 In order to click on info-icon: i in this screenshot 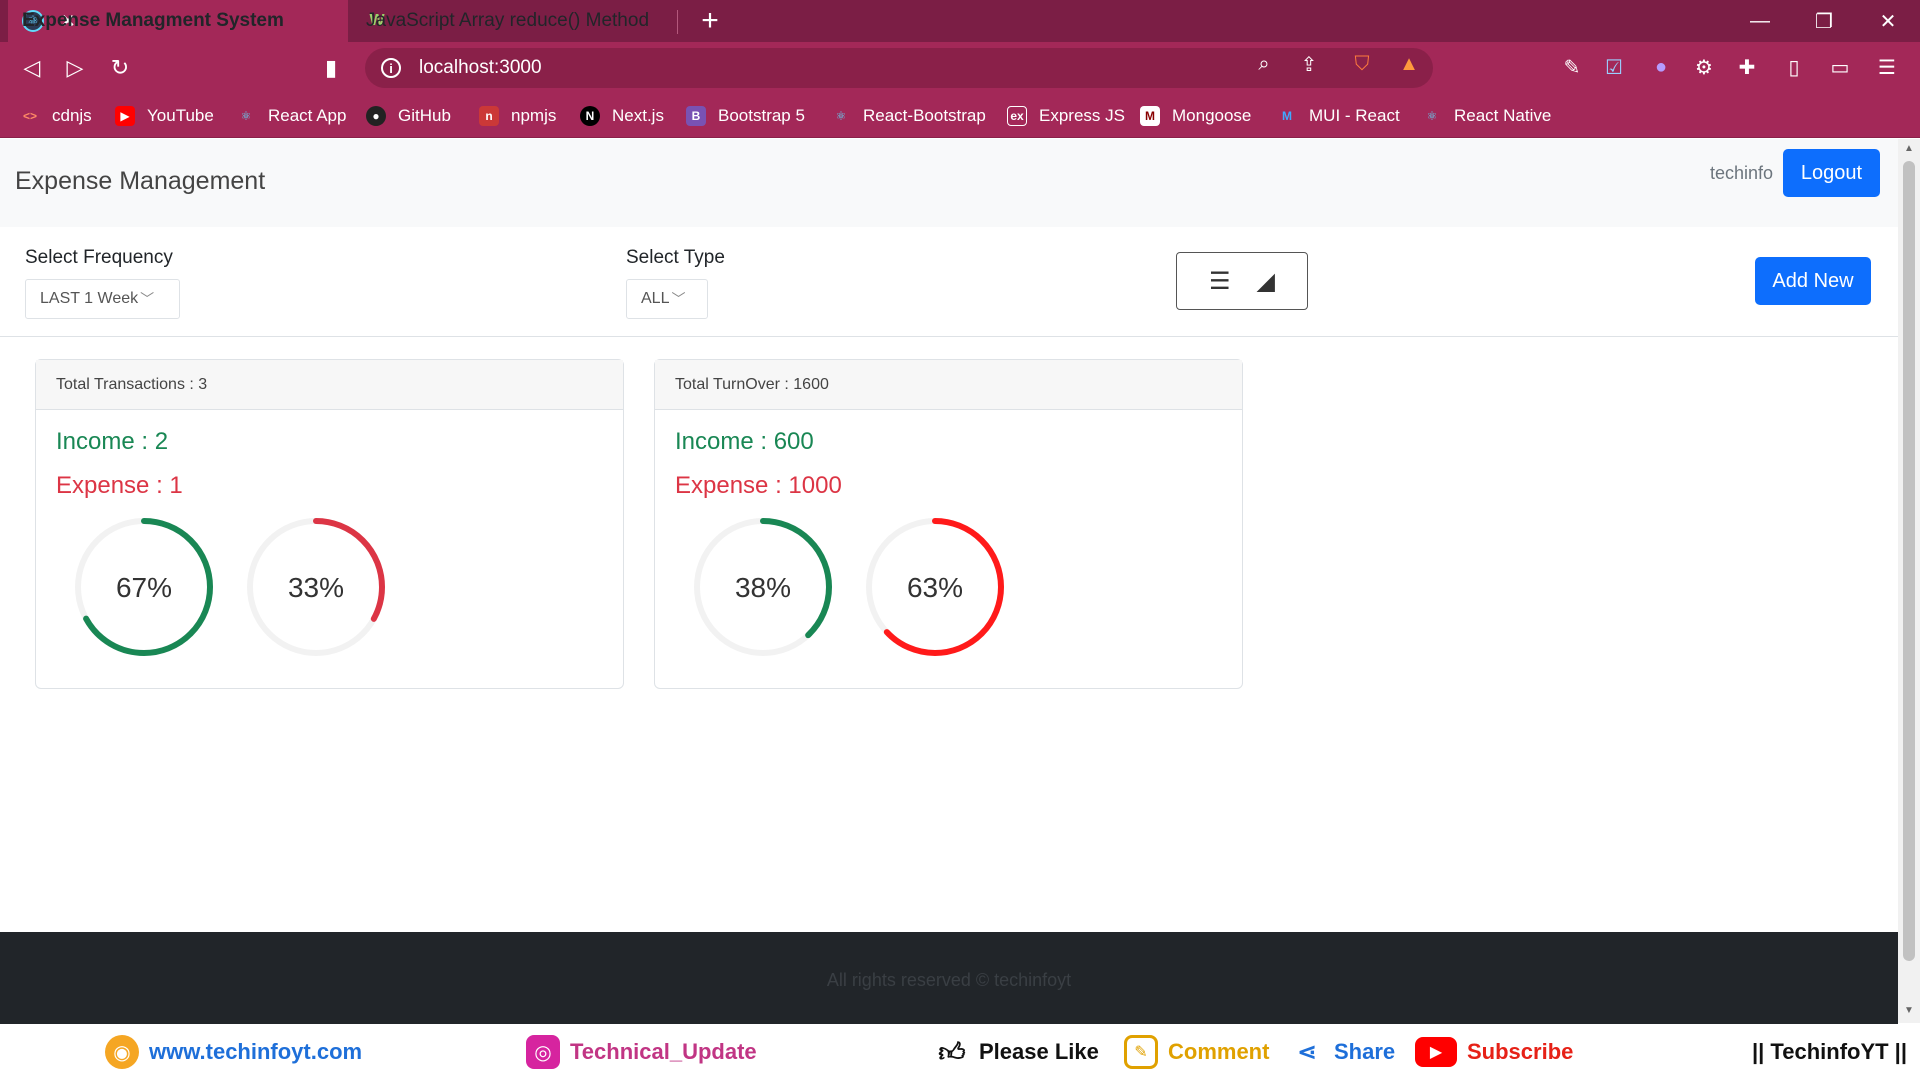, I will do `click(391, 68)`.